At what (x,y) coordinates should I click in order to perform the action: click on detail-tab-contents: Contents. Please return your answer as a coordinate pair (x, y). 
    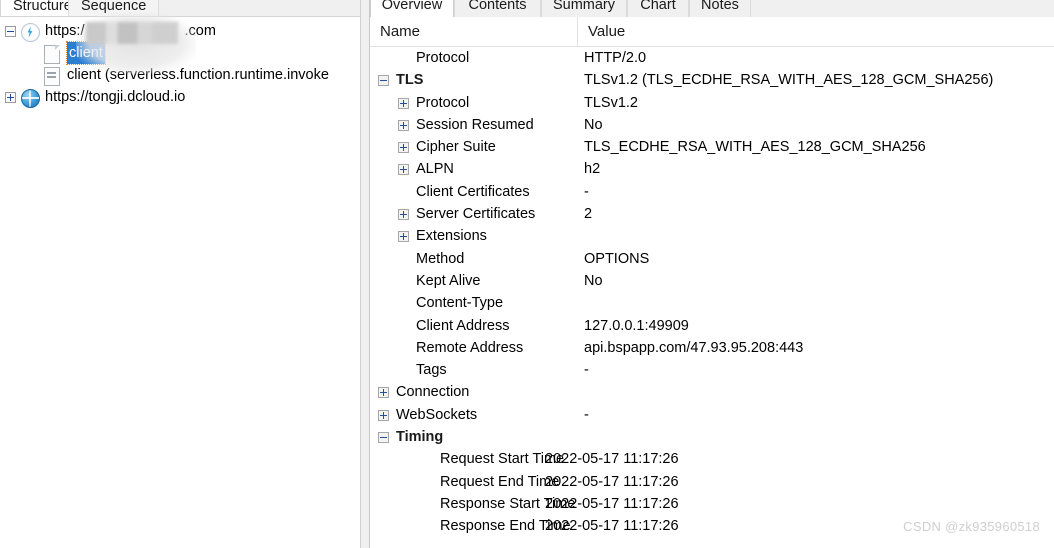
    Looking at the image, I should click on (497, 8).